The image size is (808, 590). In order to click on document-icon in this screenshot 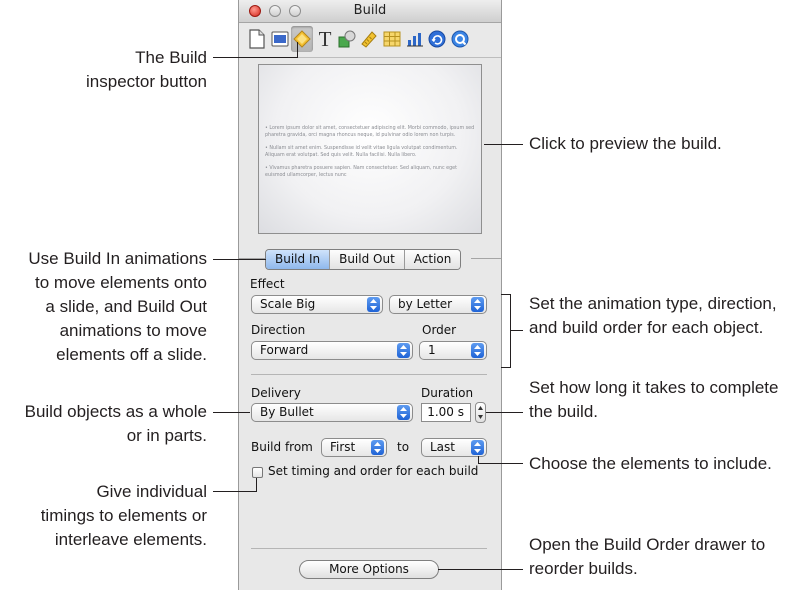, I will do `click(257, 39)`.